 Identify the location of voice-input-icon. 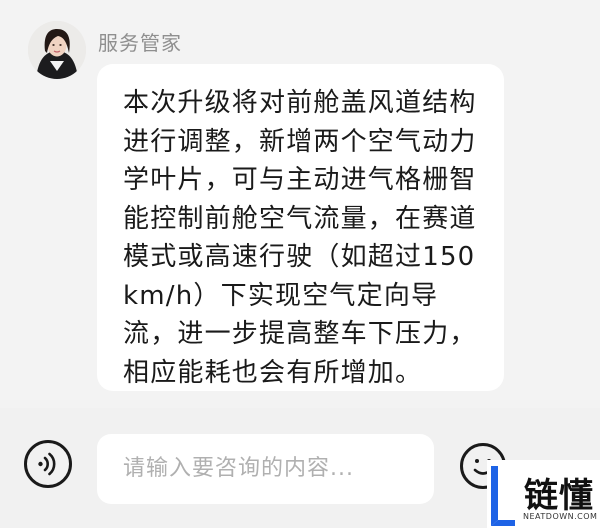
(47, 464).